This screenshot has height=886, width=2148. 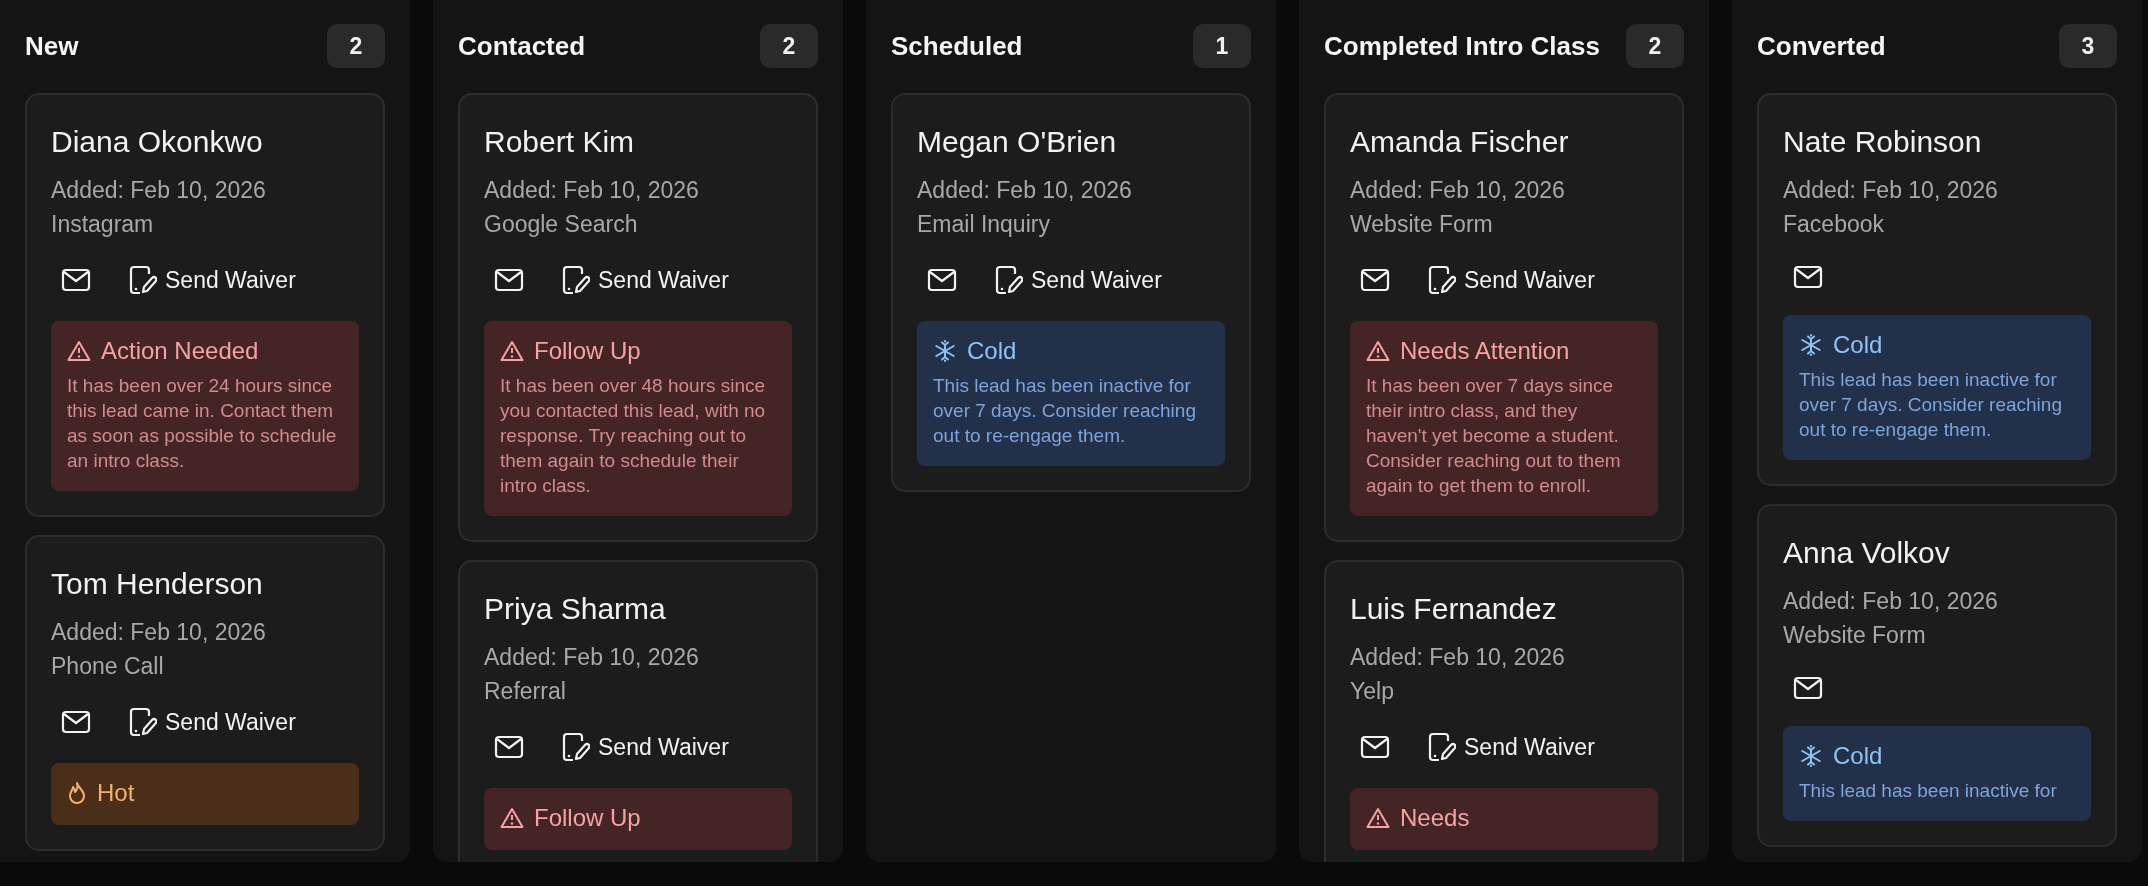 What do you see at coordinates (1867, 553) in the screenshot?
I see `lead-name: Anna Volkov` at bounding box center [1867, 553].